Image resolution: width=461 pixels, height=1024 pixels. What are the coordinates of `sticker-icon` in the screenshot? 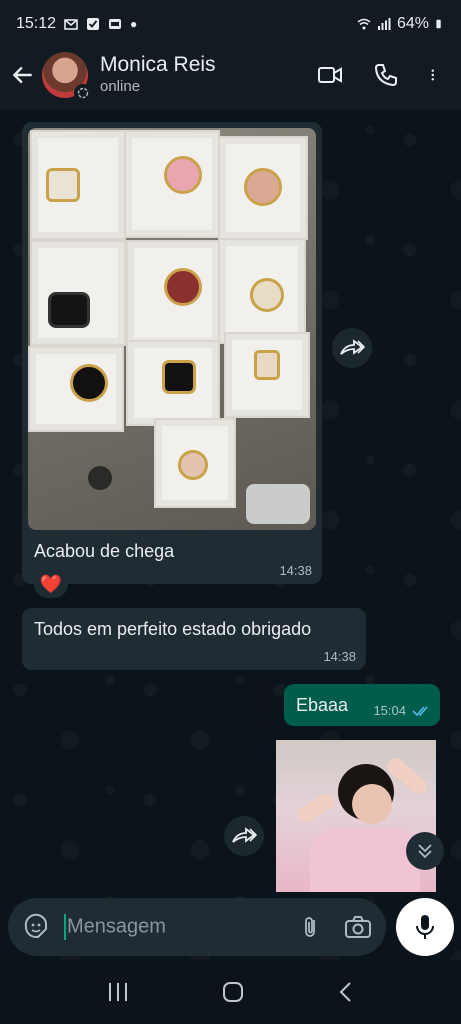 It's located at (36, 927).